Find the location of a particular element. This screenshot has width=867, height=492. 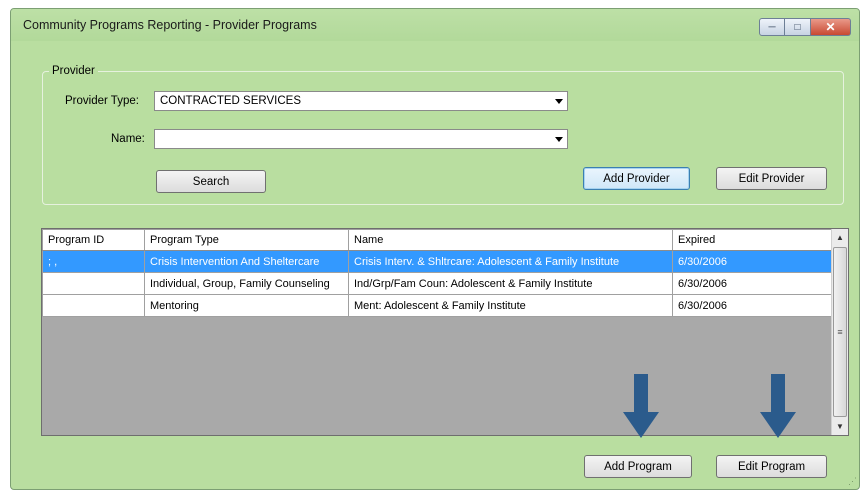

vertical-scrollbar: ▲ ≡ ▼ is located at coordinates (839, 332).